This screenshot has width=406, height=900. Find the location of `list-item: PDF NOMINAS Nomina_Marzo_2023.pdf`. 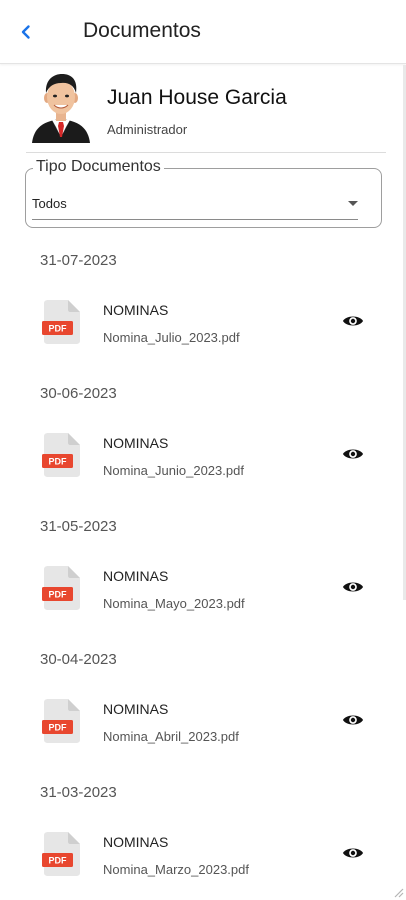

list-item: PDF NOMINAS Nomina_Marzo_2023.pdf is located at coordinates (202, 850).